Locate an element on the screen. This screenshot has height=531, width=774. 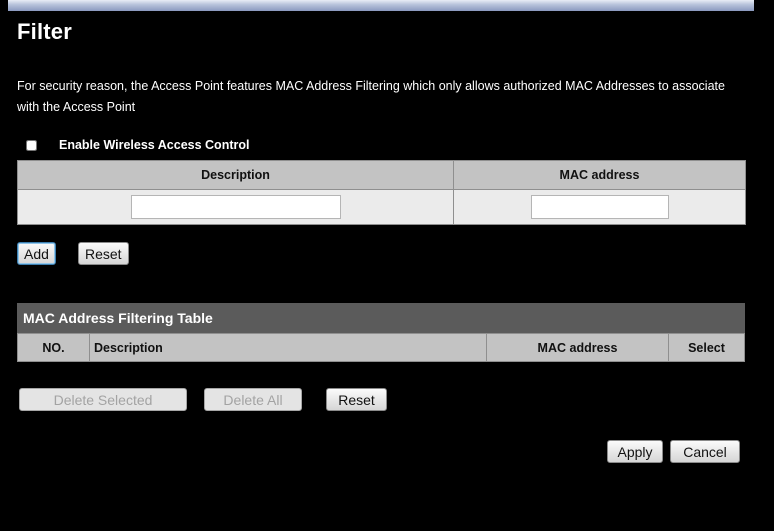
select-column-header: Select is located at coordinates (706, 347).